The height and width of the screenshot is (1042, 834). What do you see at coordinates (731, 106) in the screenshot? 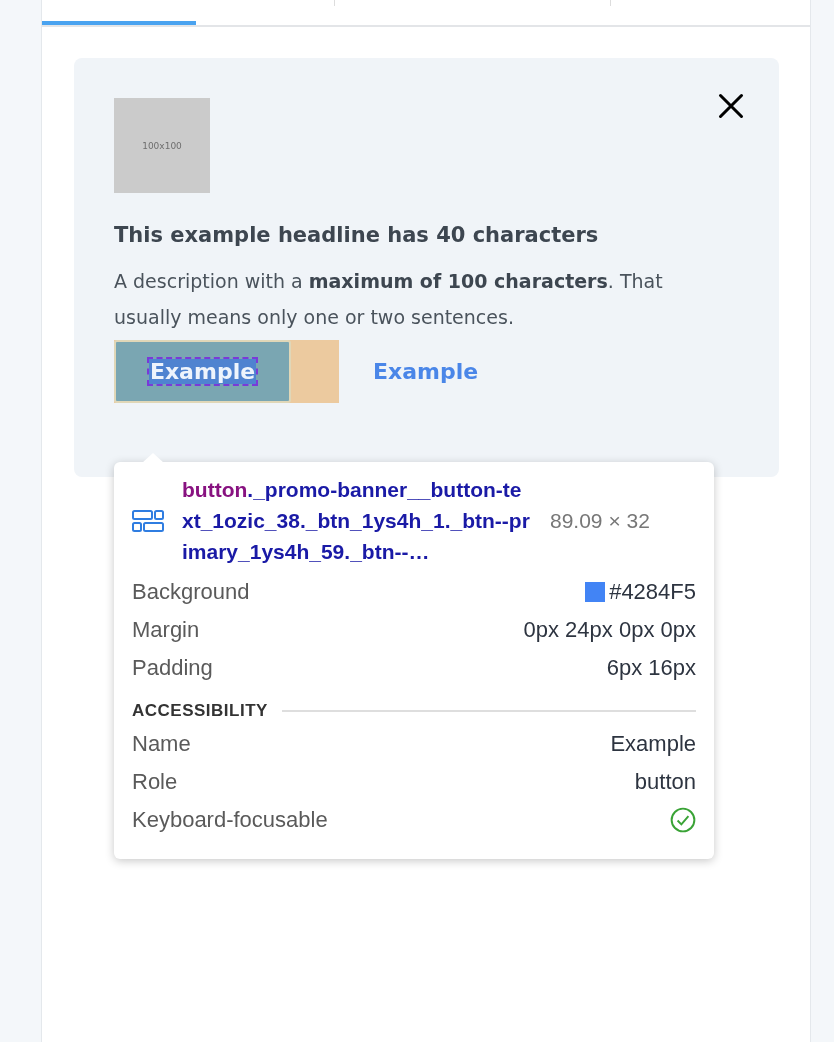
I see `close-icon` at bounding box center [731, 106].